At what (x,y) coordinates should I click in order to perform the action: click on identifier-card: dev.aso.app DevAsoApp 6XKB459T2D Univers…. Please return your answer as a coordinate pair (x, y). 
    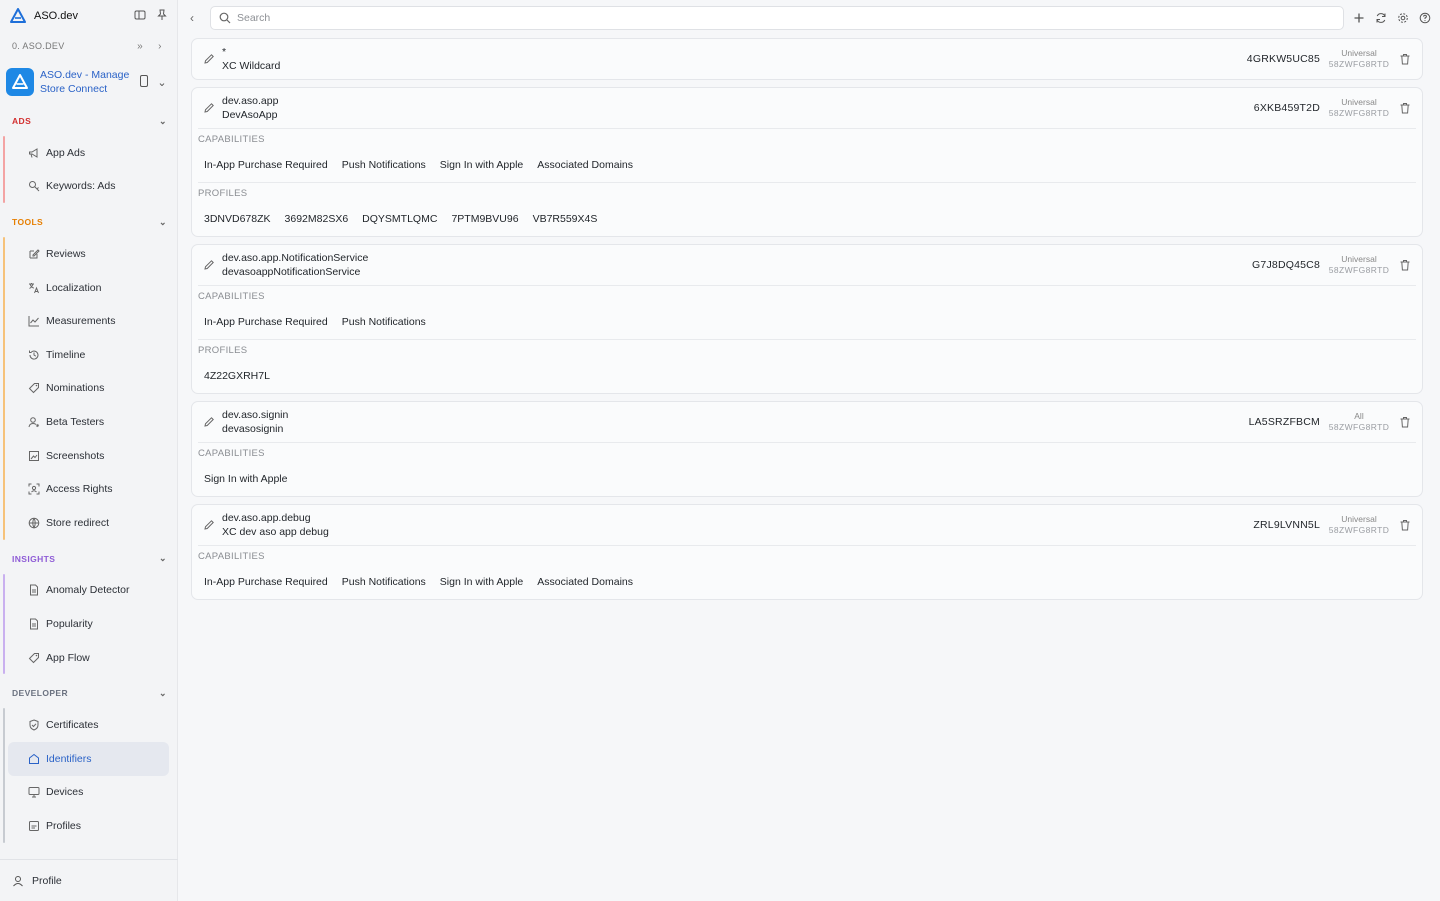
    Looking at the image, I should click on (807, 162).